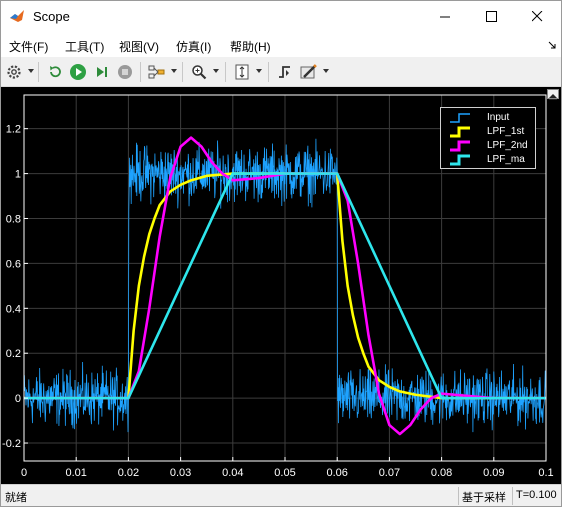 The height and width of the screenshot is (507, 562). I want to click on run-button, so click(78, 72).